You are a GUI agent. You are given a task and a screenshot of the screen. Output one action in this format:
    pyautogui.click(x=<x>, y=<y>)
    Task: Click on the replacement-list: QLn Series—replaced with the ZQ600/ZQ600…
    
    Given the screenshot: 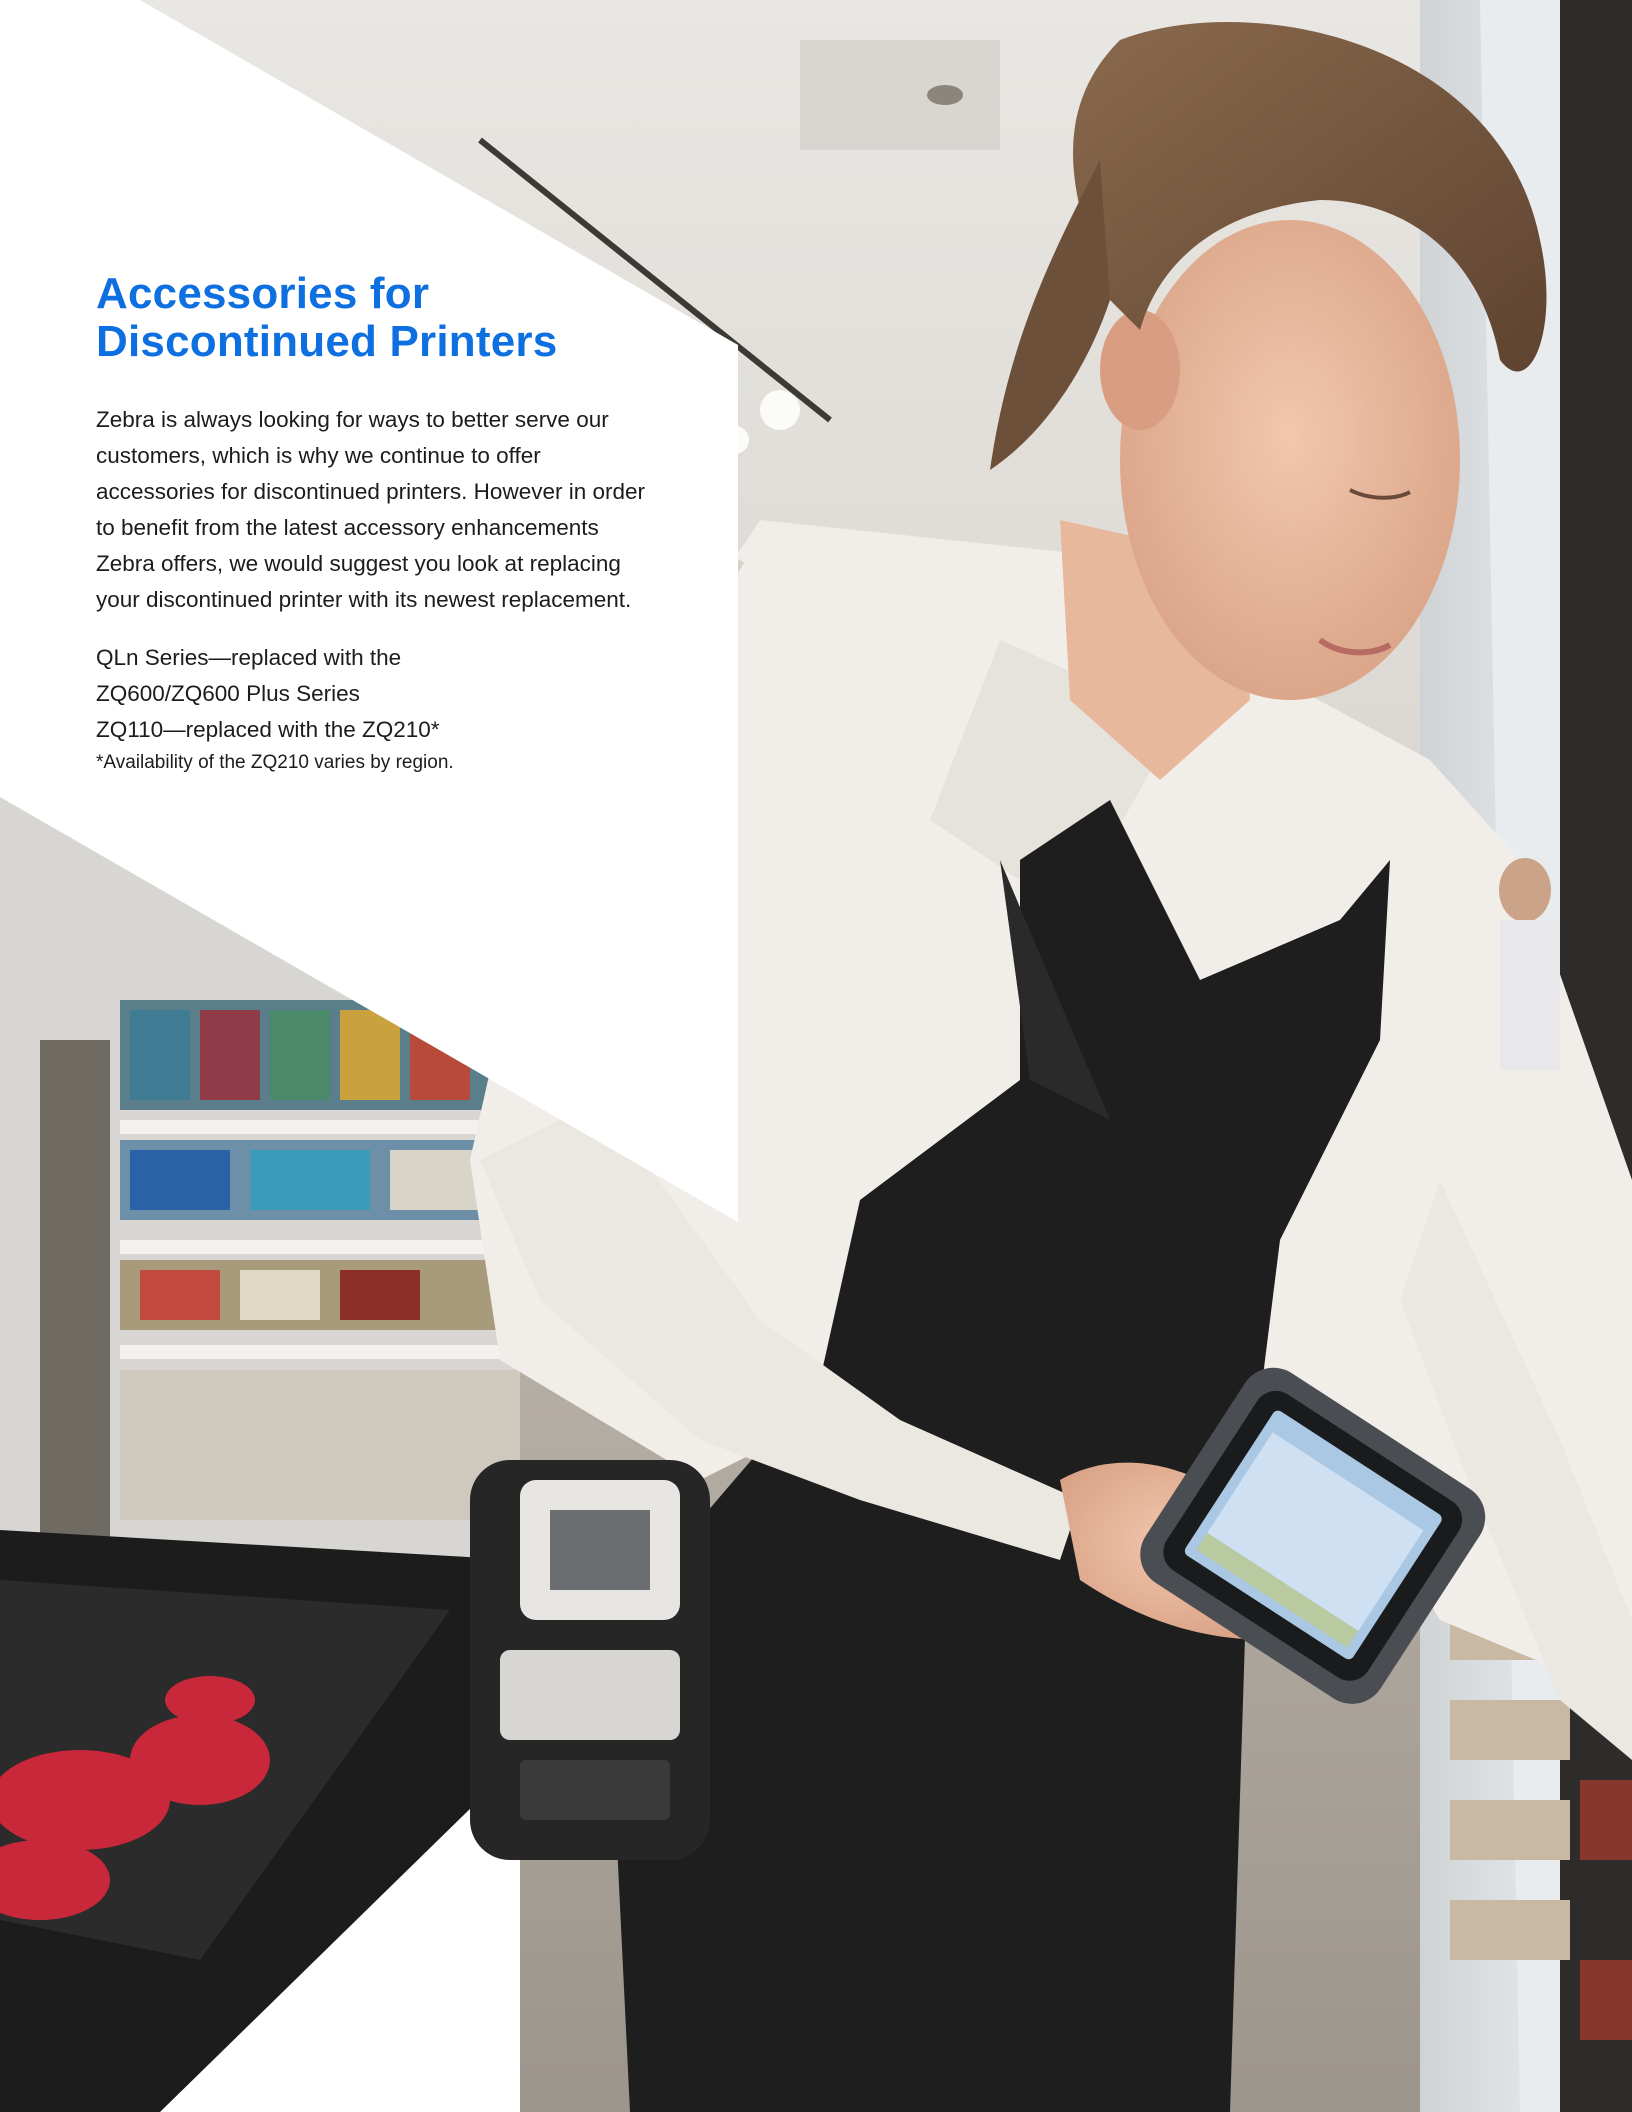 What is the action you would take?
    pyautogui.click(x=376, y=694)
    